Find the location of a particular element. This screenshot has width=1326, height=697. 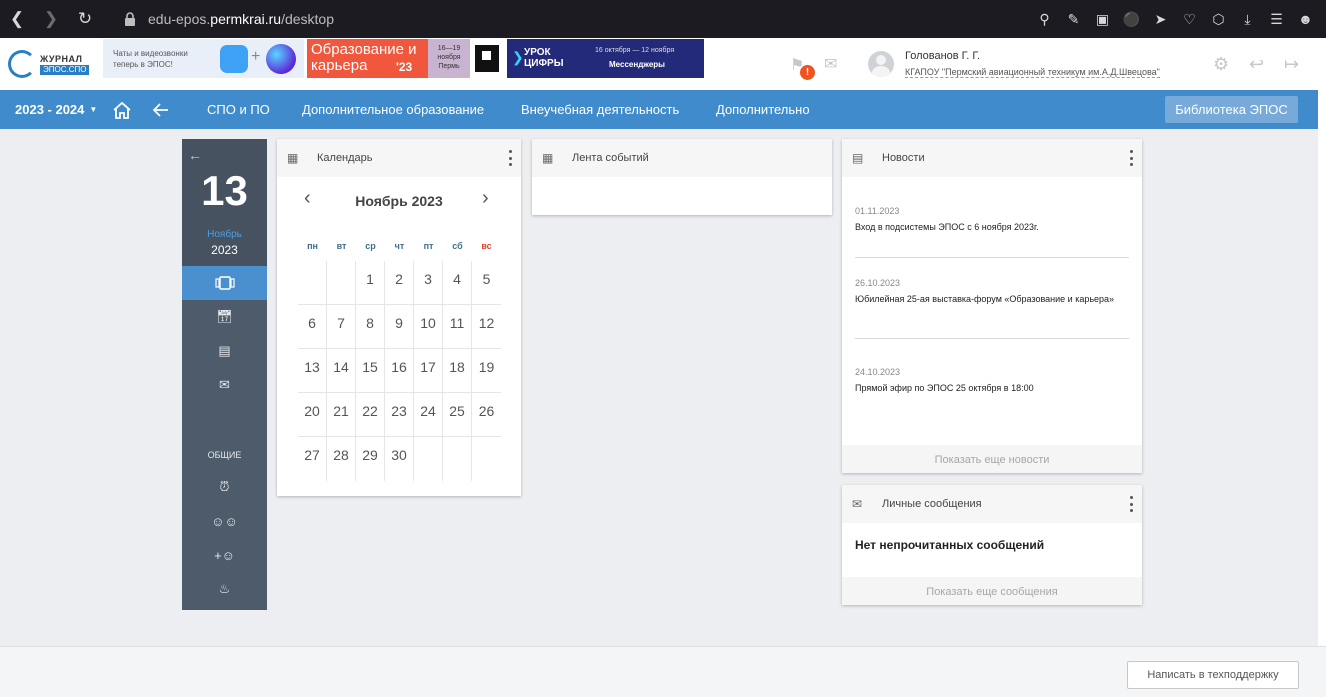

calendar-day: 1 is located at coordinates (370, 282).